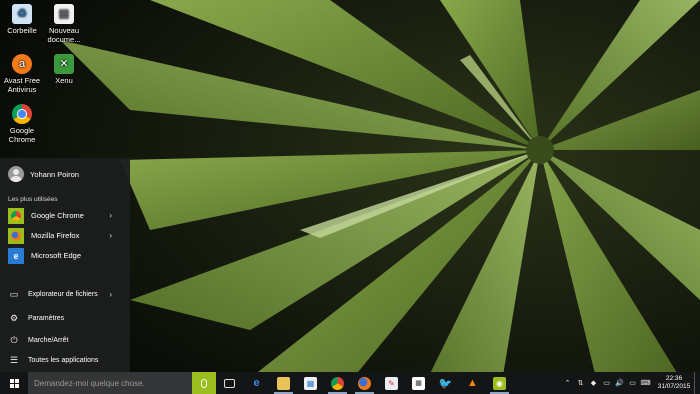 The width and height of the screenshot is (700, 394). I want to click on desktop-icon-xenu: ✕ Xenu, so click(64, 69).